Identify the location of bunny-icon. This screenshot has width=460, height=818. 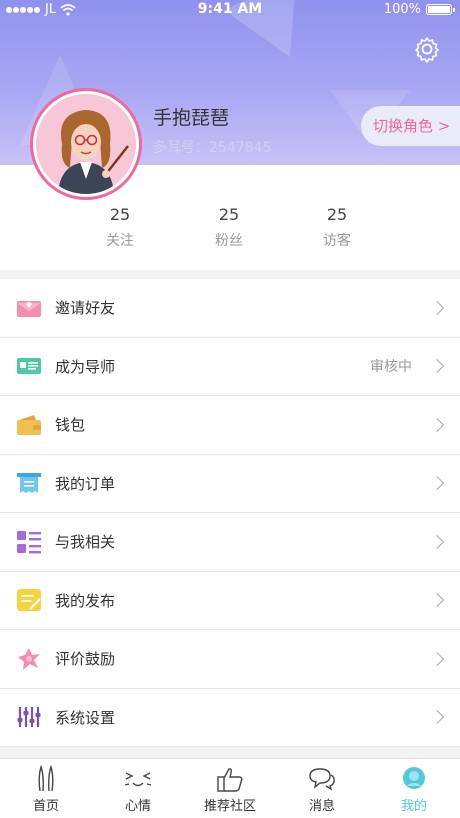
(46, 778).